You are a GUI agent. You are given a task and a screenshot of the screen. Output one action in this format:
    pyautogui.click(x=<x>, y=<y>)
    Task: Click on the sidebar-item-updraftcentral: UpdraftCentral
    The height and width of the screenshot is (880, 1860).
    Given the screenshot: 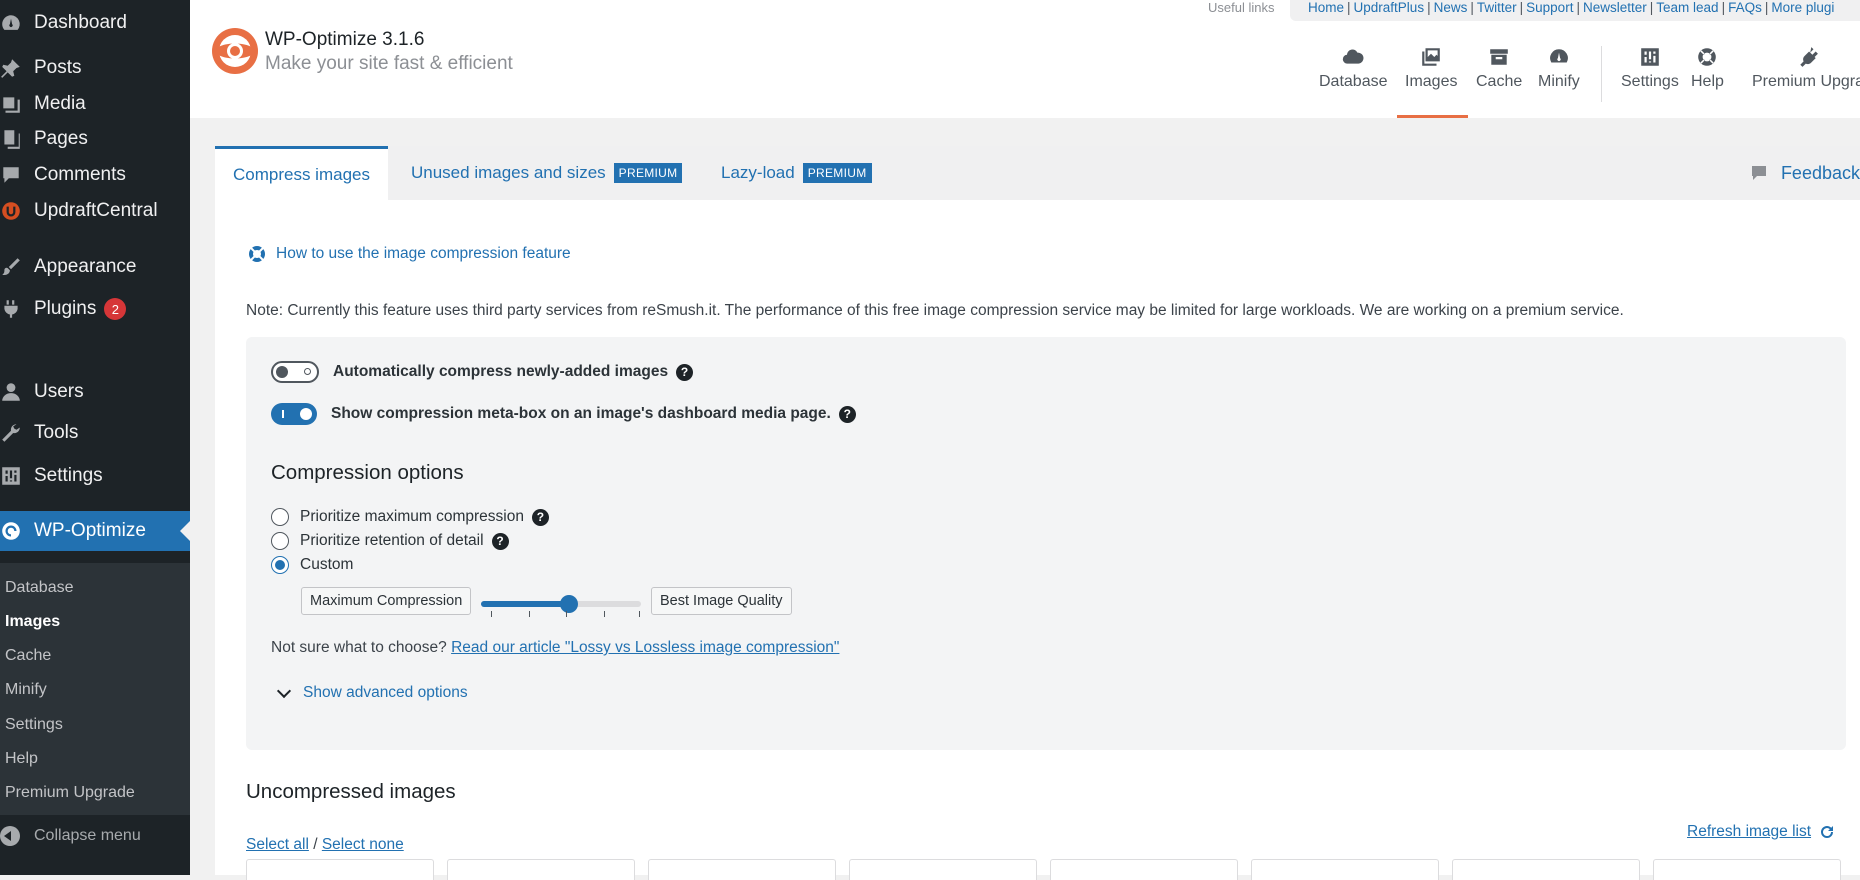 What is the action you would take?
    pyautogui.click(x=95, y=211)
    